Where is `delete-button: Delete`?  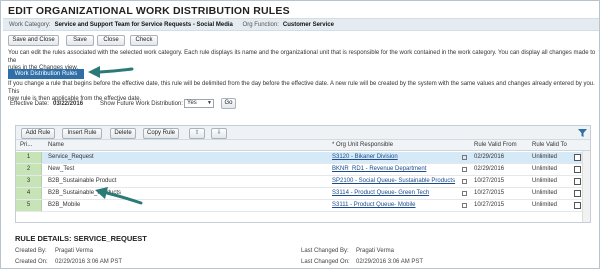
delete-button: Delete is located at coordinates (123, 133).